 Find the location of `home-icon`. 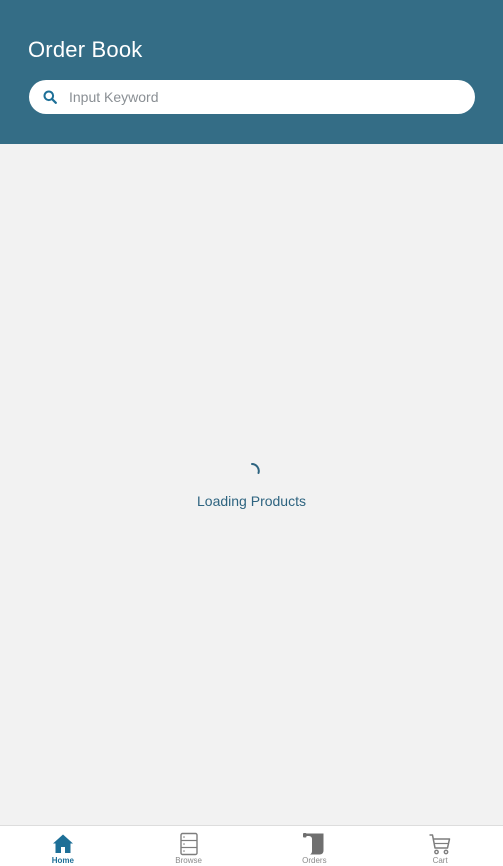

home-icon is located at coordinates (62, 843).